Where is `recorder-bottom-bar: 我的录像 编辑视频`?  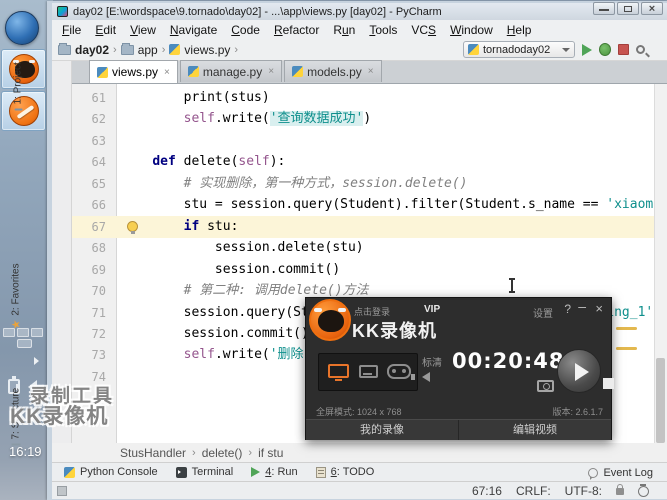 recorder-bottom-bar: 我的录像 编辑视频 is located at coordinates (458, 429).